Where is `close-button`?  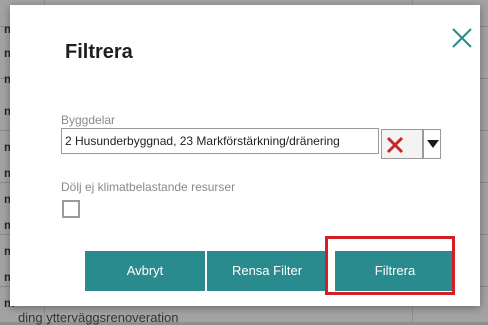 close-button is located at coordinates (462, 38).